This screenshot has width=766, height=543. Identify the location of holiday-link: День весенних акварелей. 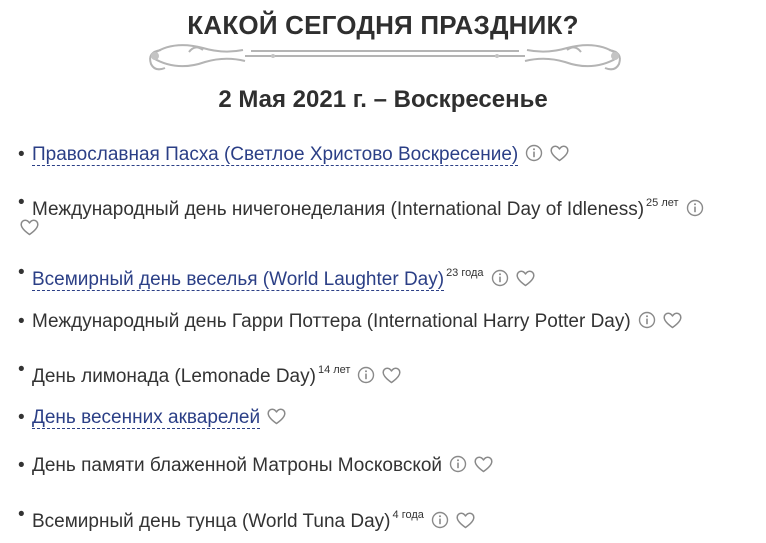
(146, 418).